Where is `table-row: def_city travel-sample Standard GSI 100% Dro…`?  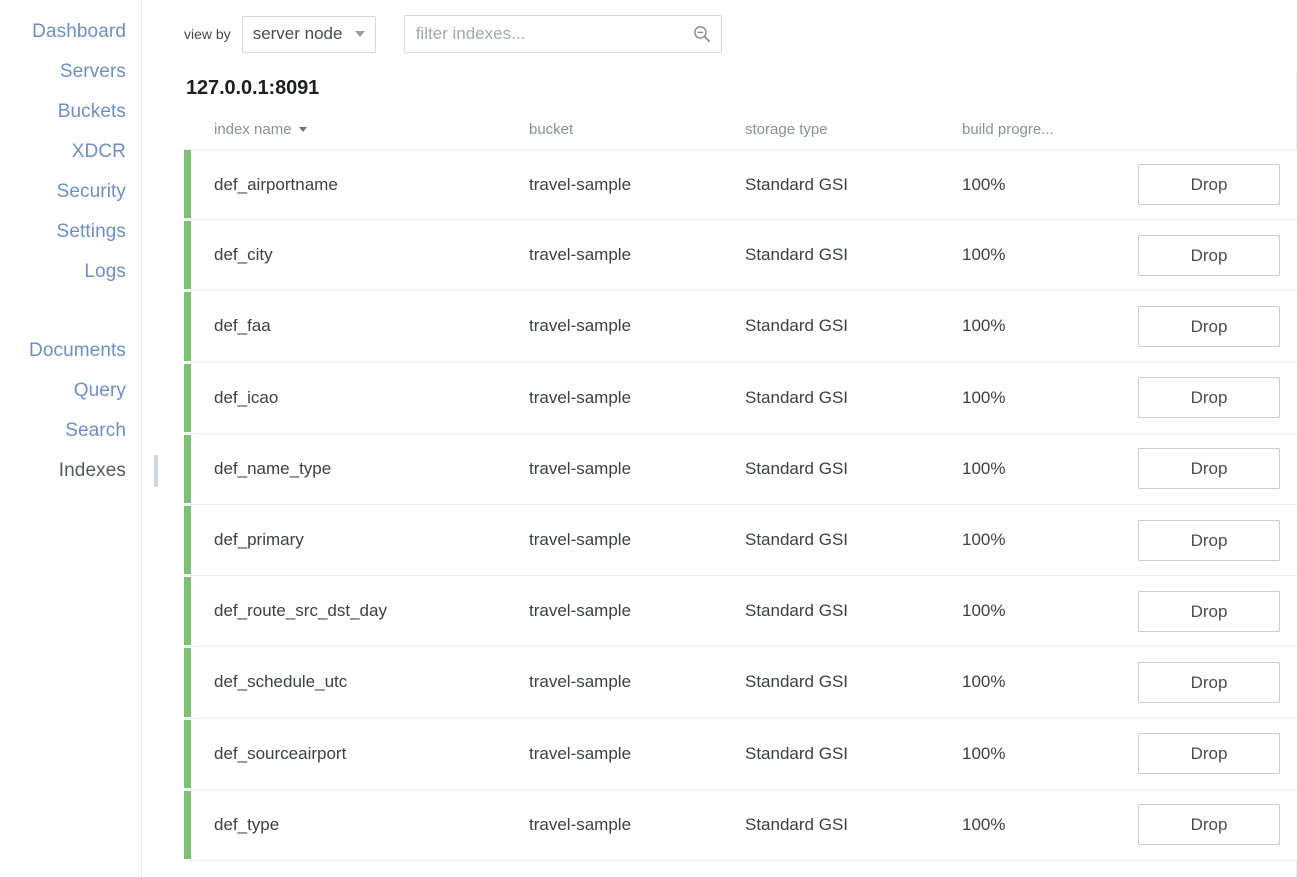
table-row: def_city travel-sample Standard GSI 100% Dro… is located at coordinates (740, 256).